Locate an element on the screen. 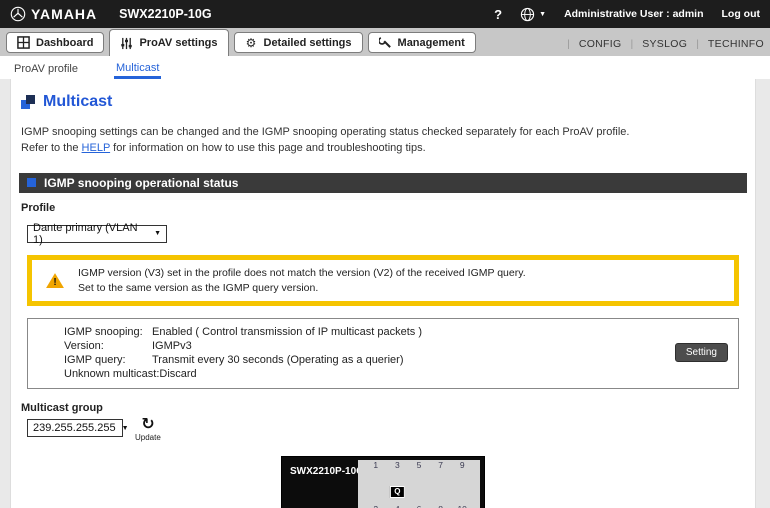 The width and height of the screenshot is (770, 508). refresh-icon: ↻ is located at coordinates (148, 424).